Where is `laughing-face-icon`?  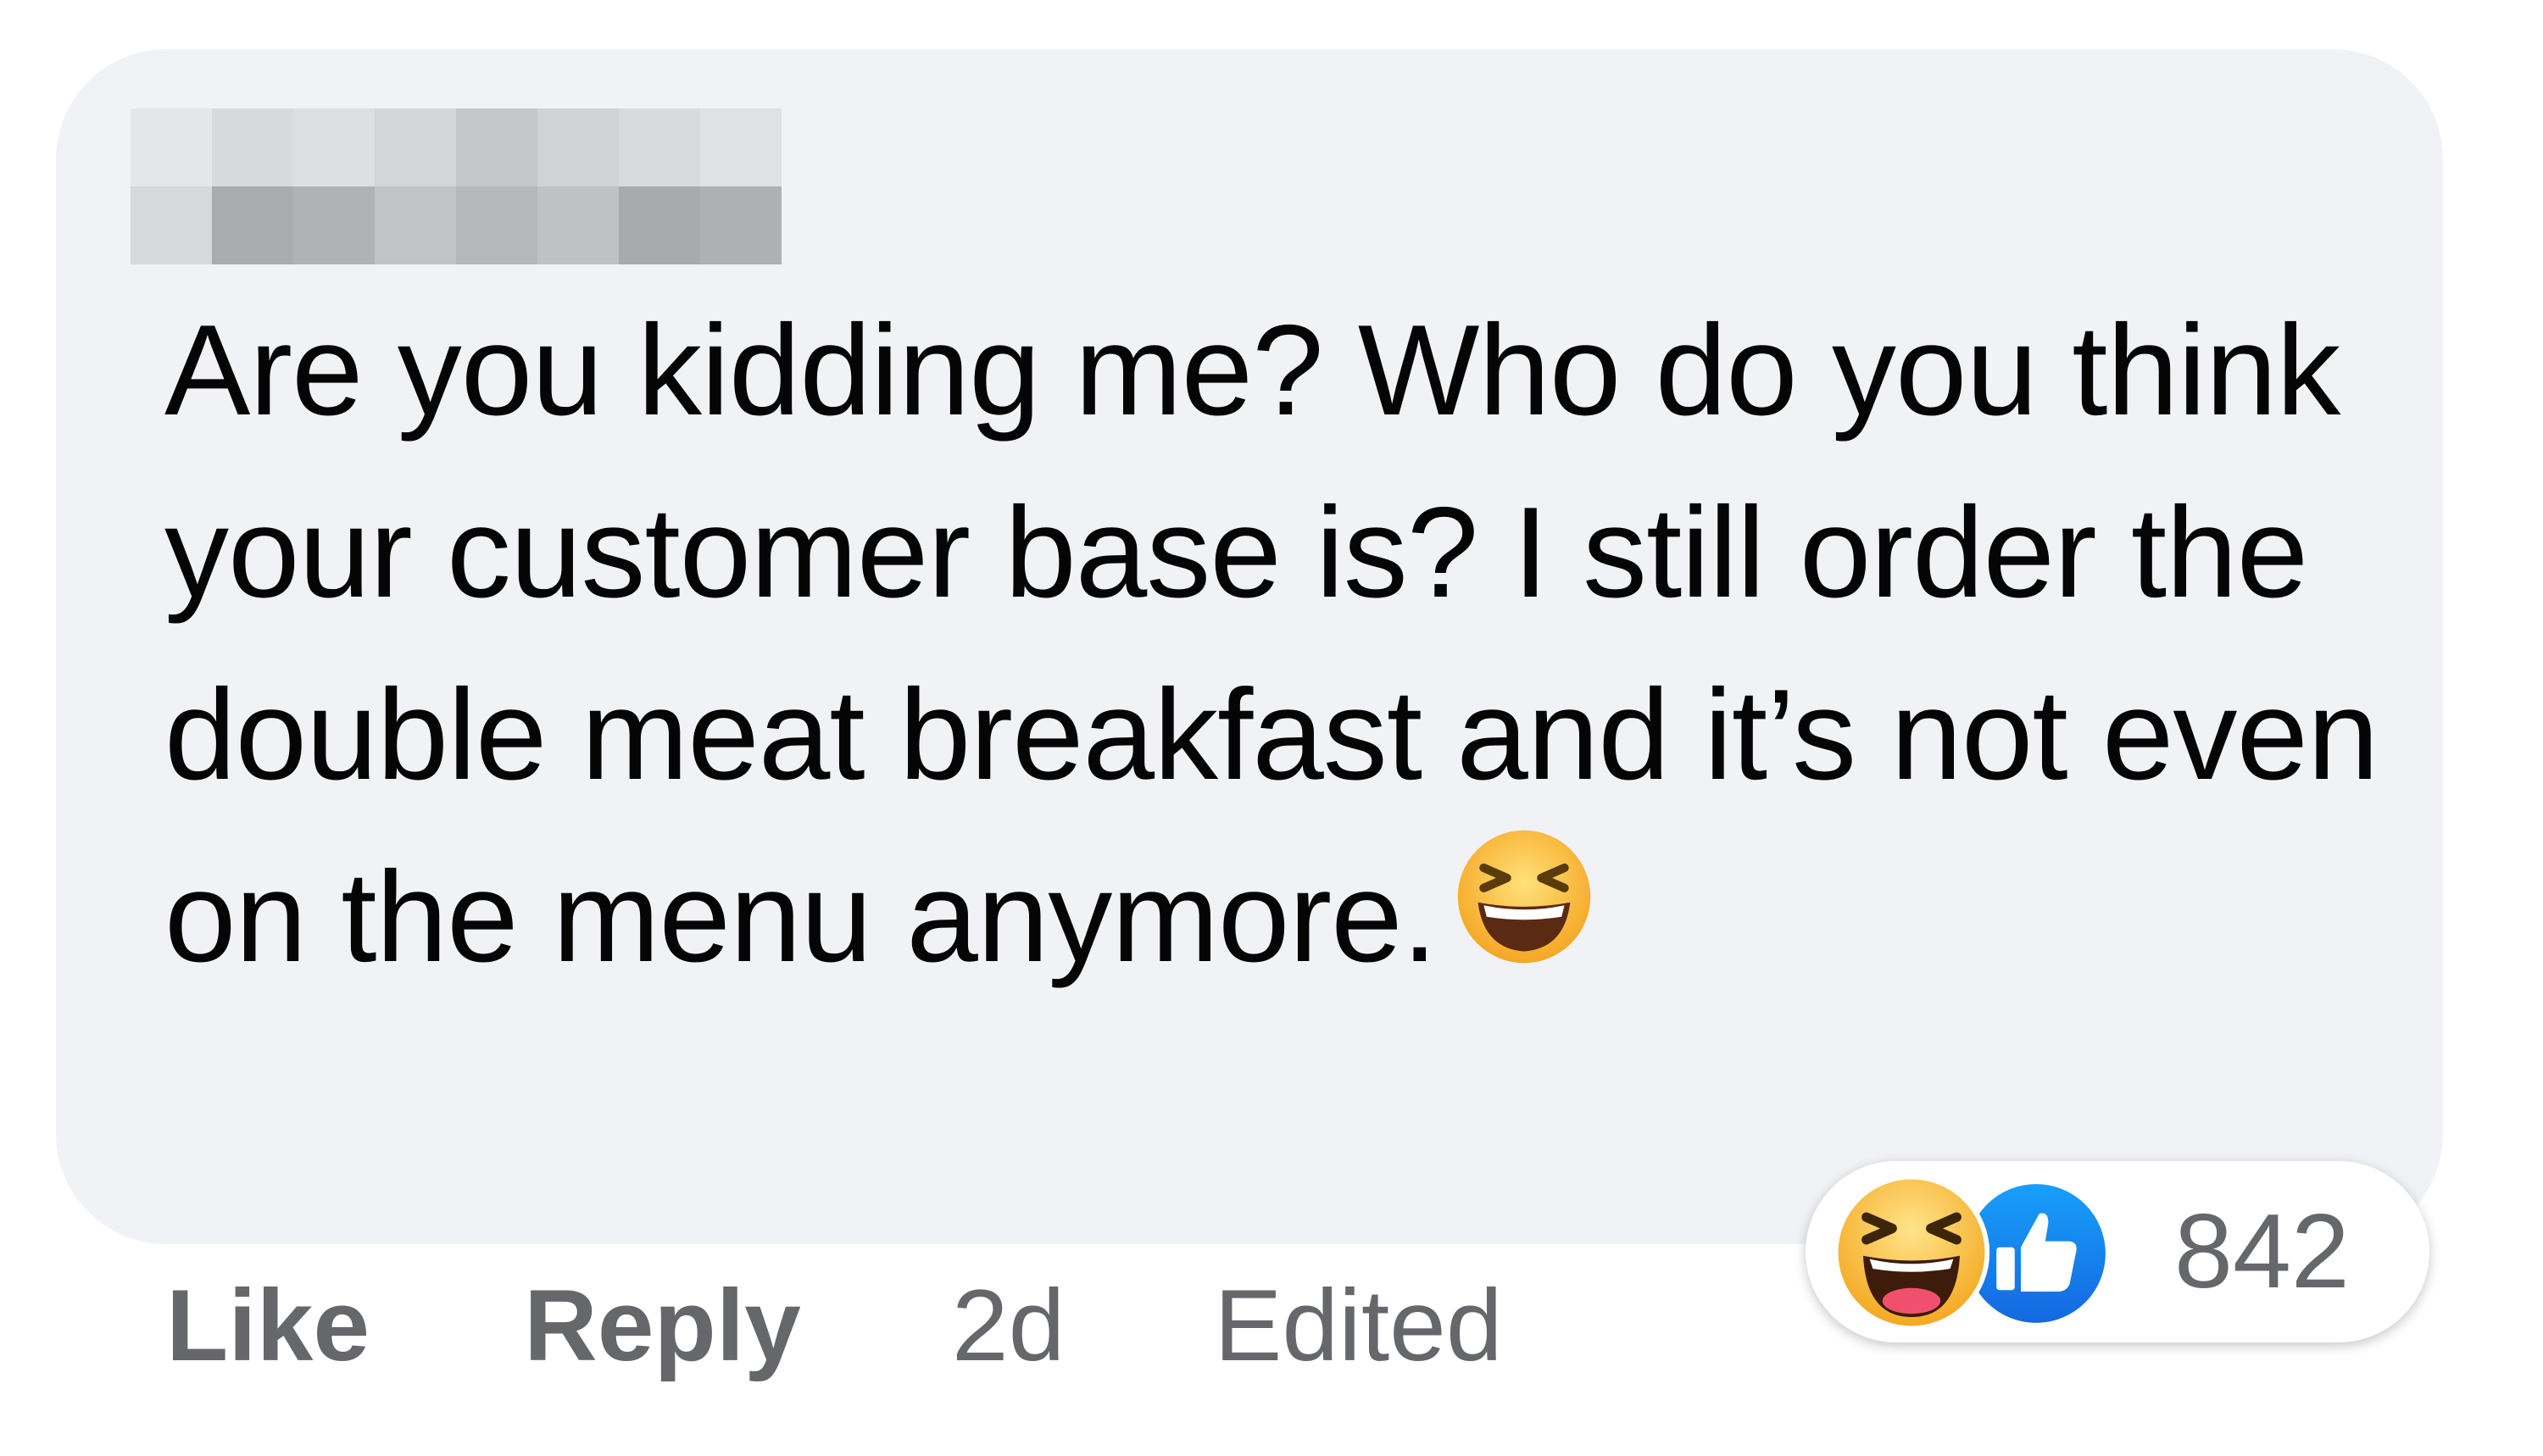
laughing-face-icon is located at coordinates (1524, 921).